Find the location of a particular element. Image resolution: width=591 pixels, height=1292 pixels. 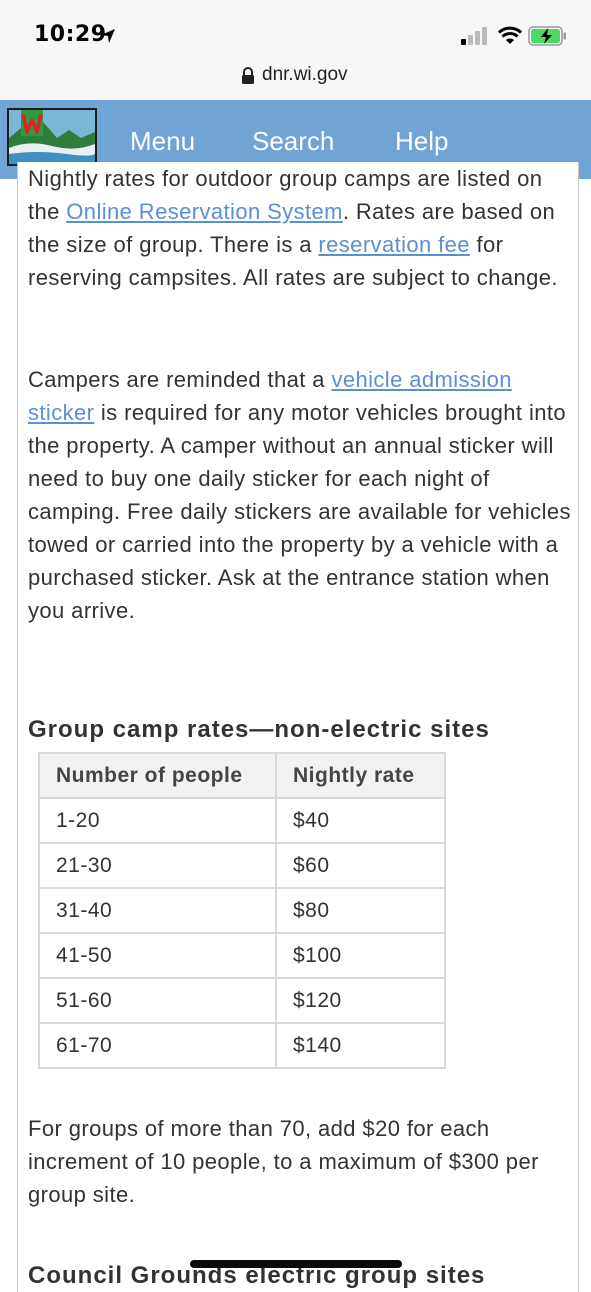

table-row: 31-40 $80 is located at coordinates (242, 910).